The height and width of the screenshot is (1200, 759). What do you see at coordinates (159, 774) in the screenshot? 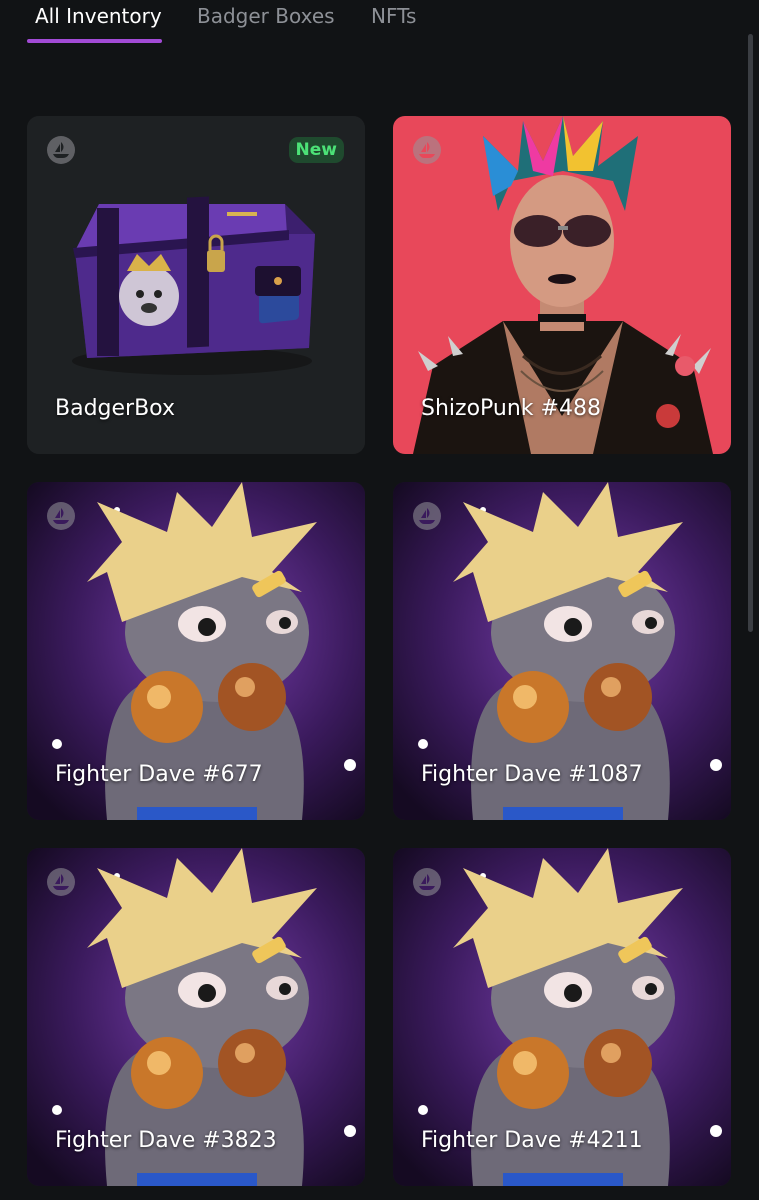
I see `item-name: Fighter Dave #677` at bounding box center [159, 774].